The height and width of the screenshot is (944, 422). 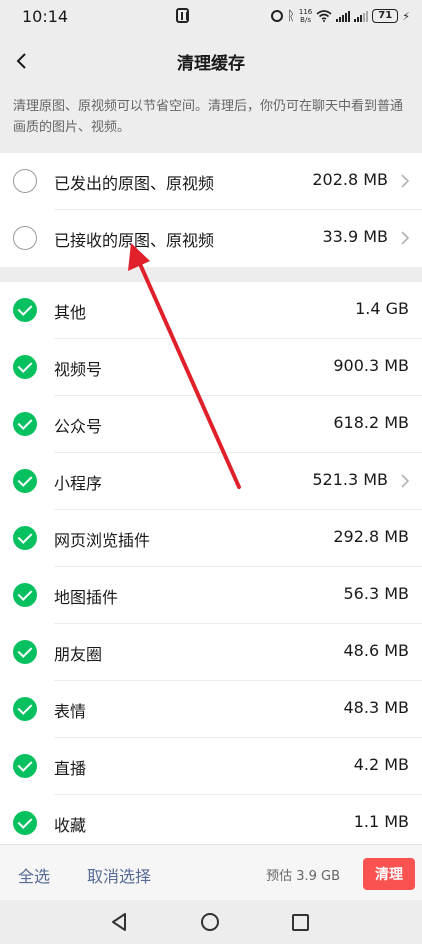 What do you see at coordinates (381, 764) in the screenshot?
I see `item-size: 4.2 MB` at bounding box center [381, 764].